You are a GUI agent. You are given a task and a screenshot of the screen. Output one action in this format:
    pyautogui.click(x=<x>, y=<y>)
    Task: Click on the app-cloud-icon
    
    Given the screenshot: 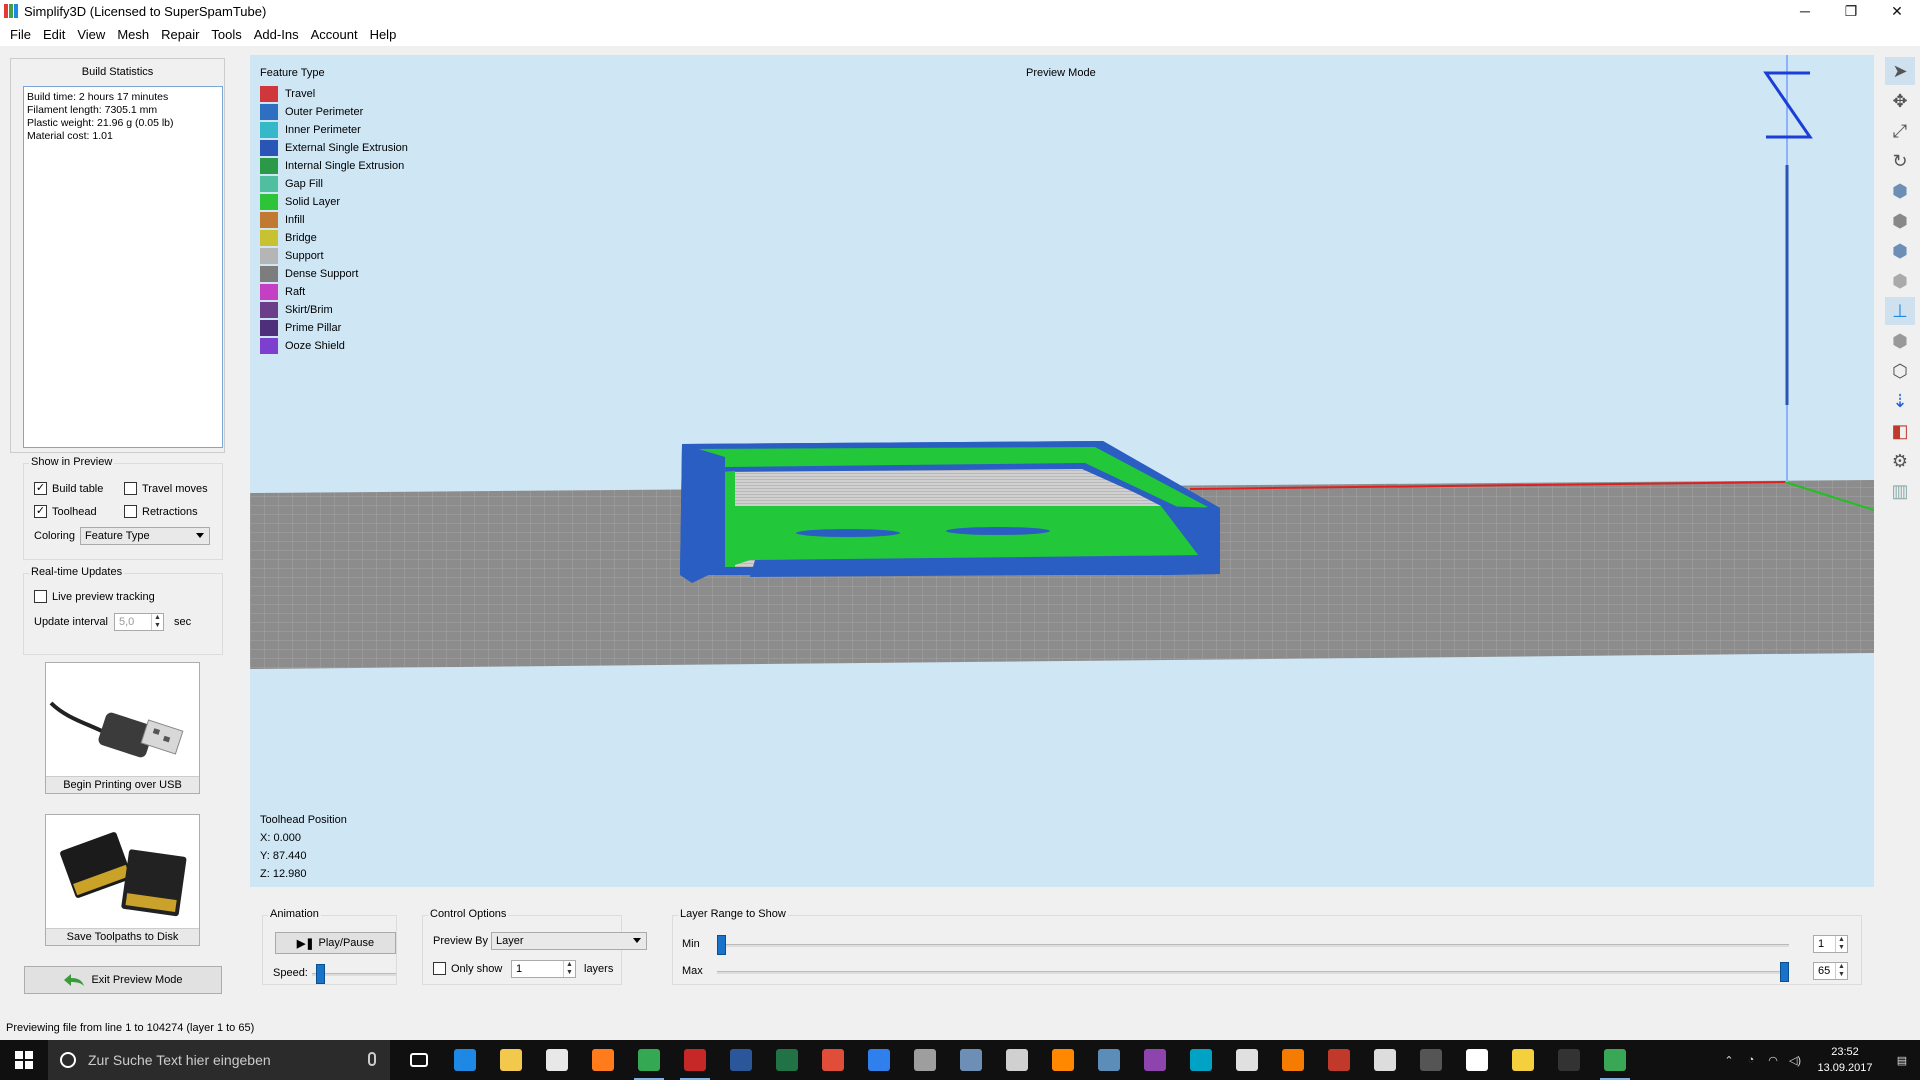 What is the action you would take?
    pyautogui.click(x=1017, y=1060)
    